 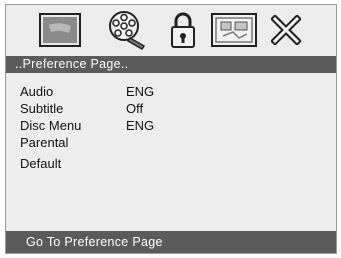 I want to click on status-hint: Go To Preference Page, so click(x=171, y=242).